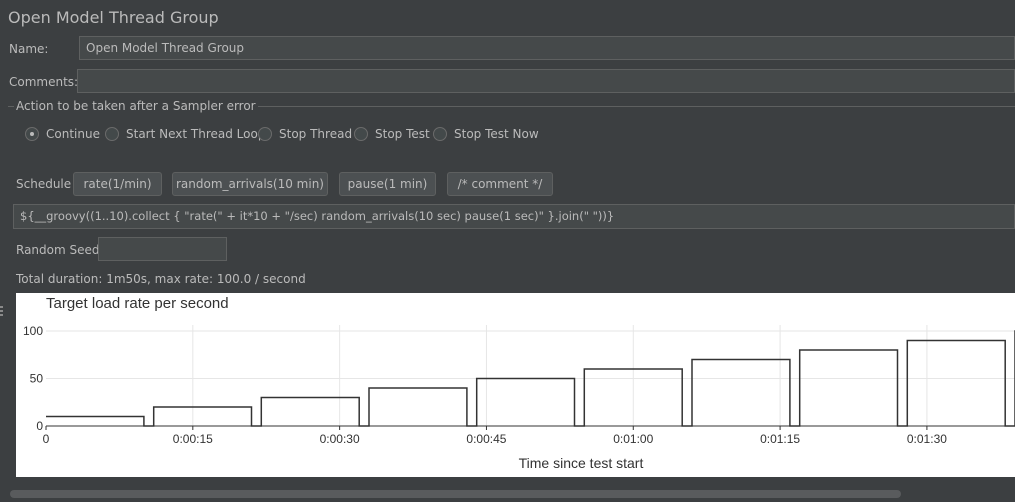 The width and height of the screenshot is (1015, 502). What do you see at coordinates (193, 439) in the screenshot?
I see `x-tick-label: 0:00:15` at bounding box center [193, 439].